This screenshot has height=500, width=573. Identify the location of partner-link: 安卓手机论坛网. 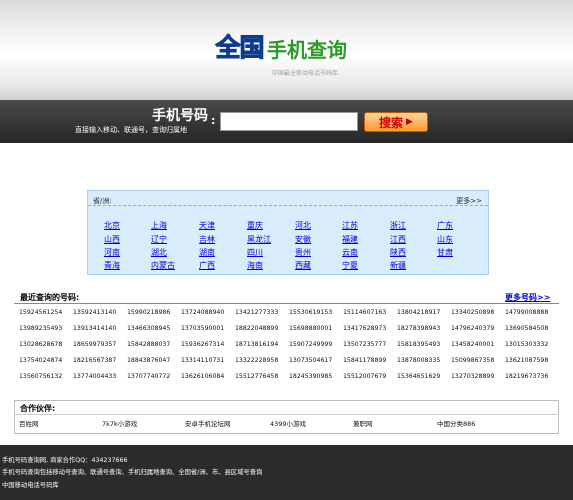
(208, 423).